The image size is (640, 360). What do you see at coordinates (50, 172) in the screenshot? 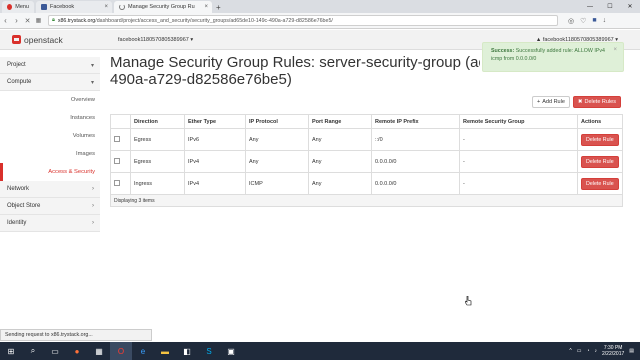
I see `sidebar-item-access-security: Access & Security` at bounding box center [50, 172].